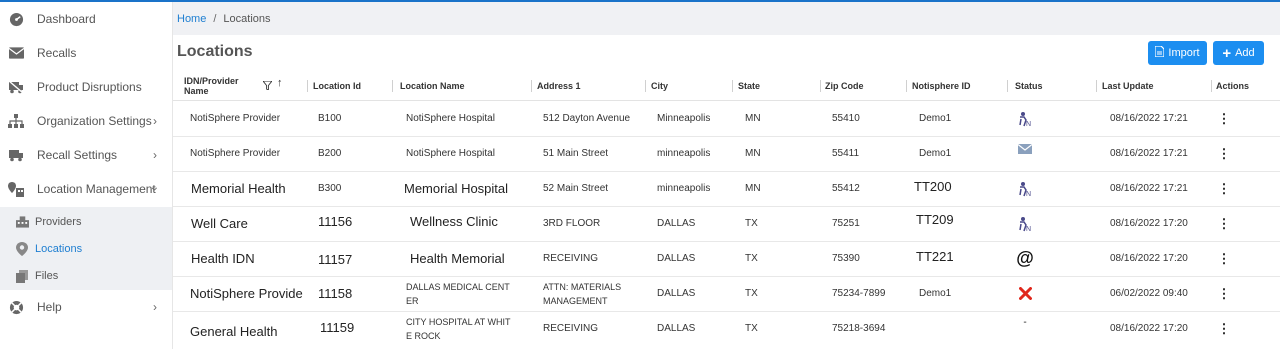  Describe the element at coordinates (726, 18) in the screenshot. I see `breadcrumb: Home / Locations` at that location.